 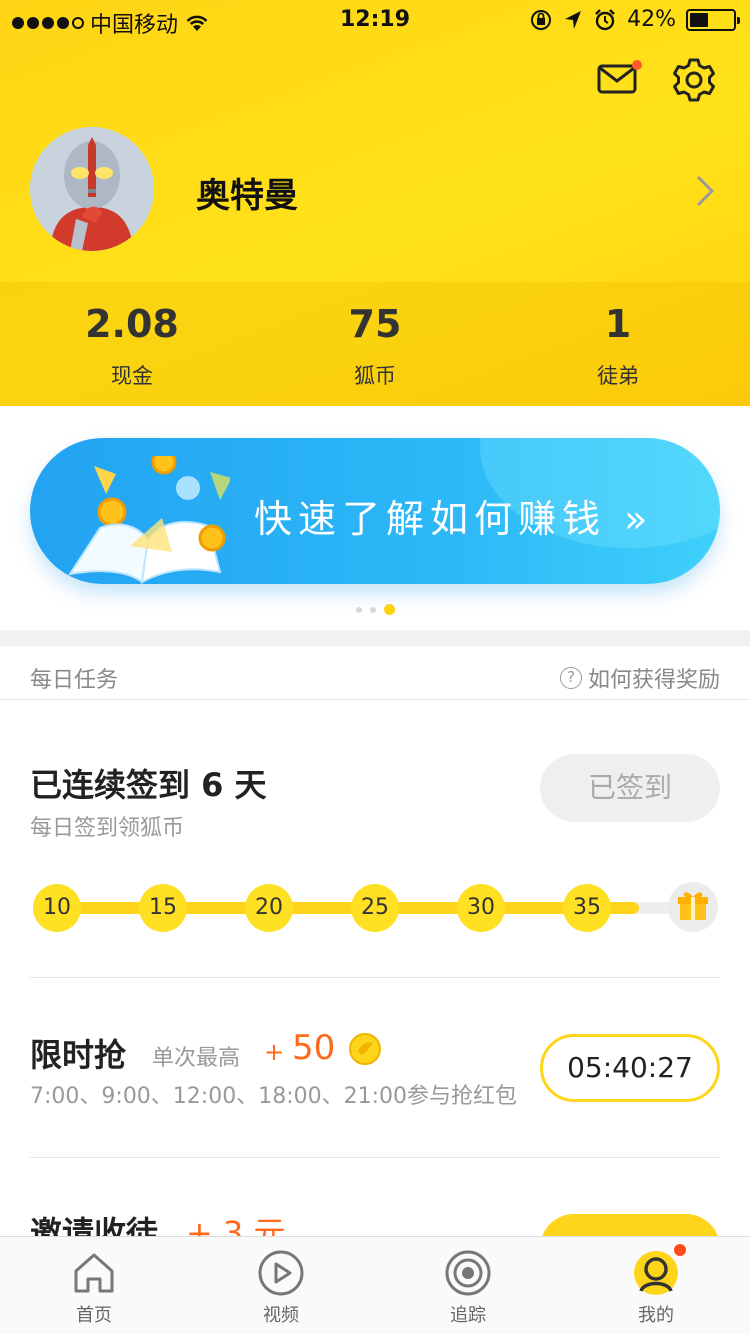 I want to click on gift-reward-node, so click(x=693, y=907).